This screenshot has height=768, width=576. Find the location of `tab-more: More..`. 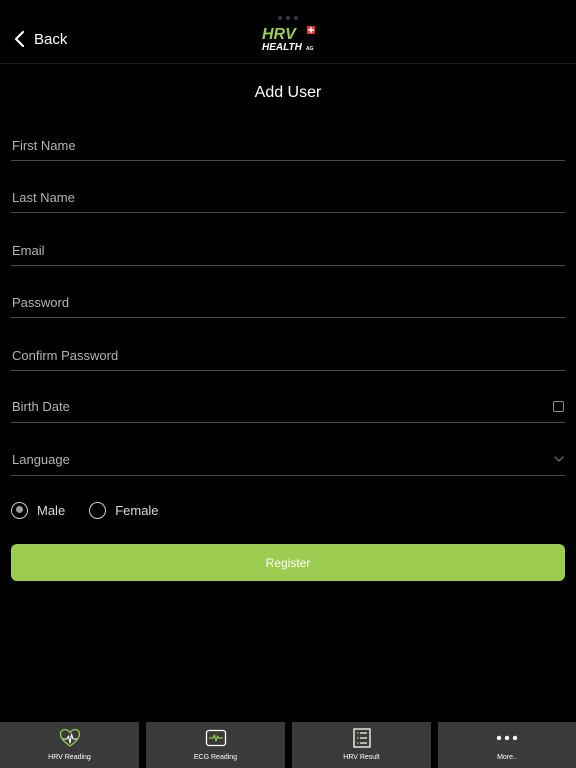

tab-more: More.. is located at coordinates (507, 745).